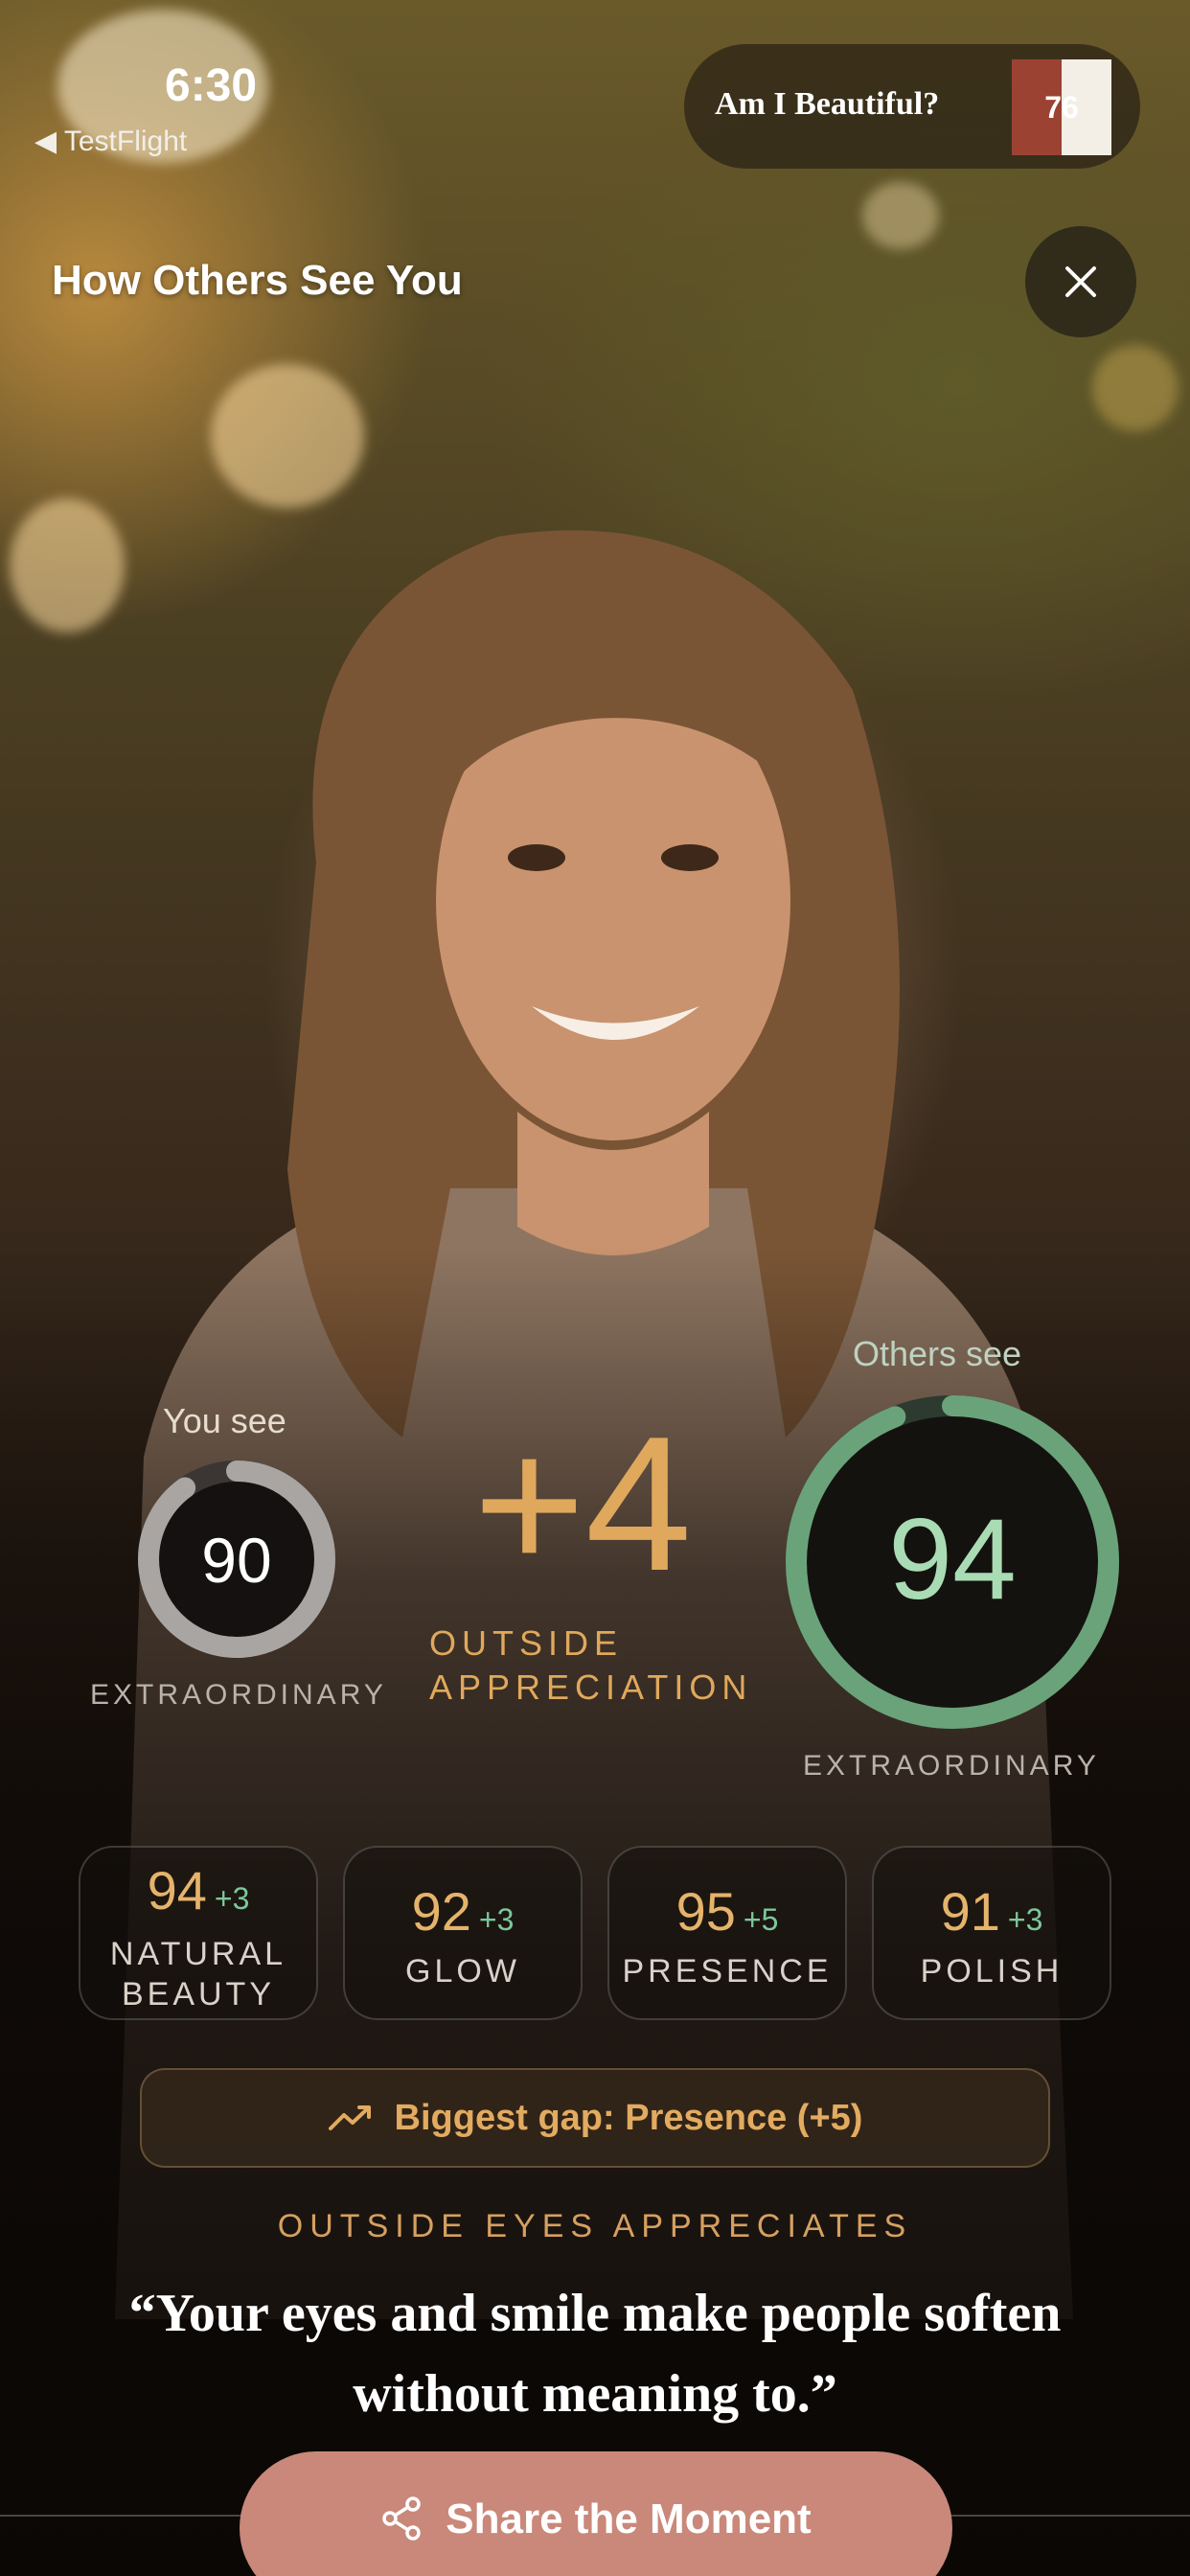 This screenshot has height=2576, width=1190. Describe the element at coordinates (350, 2117) in the screenshot. I see `trending-up-icon` at that location.